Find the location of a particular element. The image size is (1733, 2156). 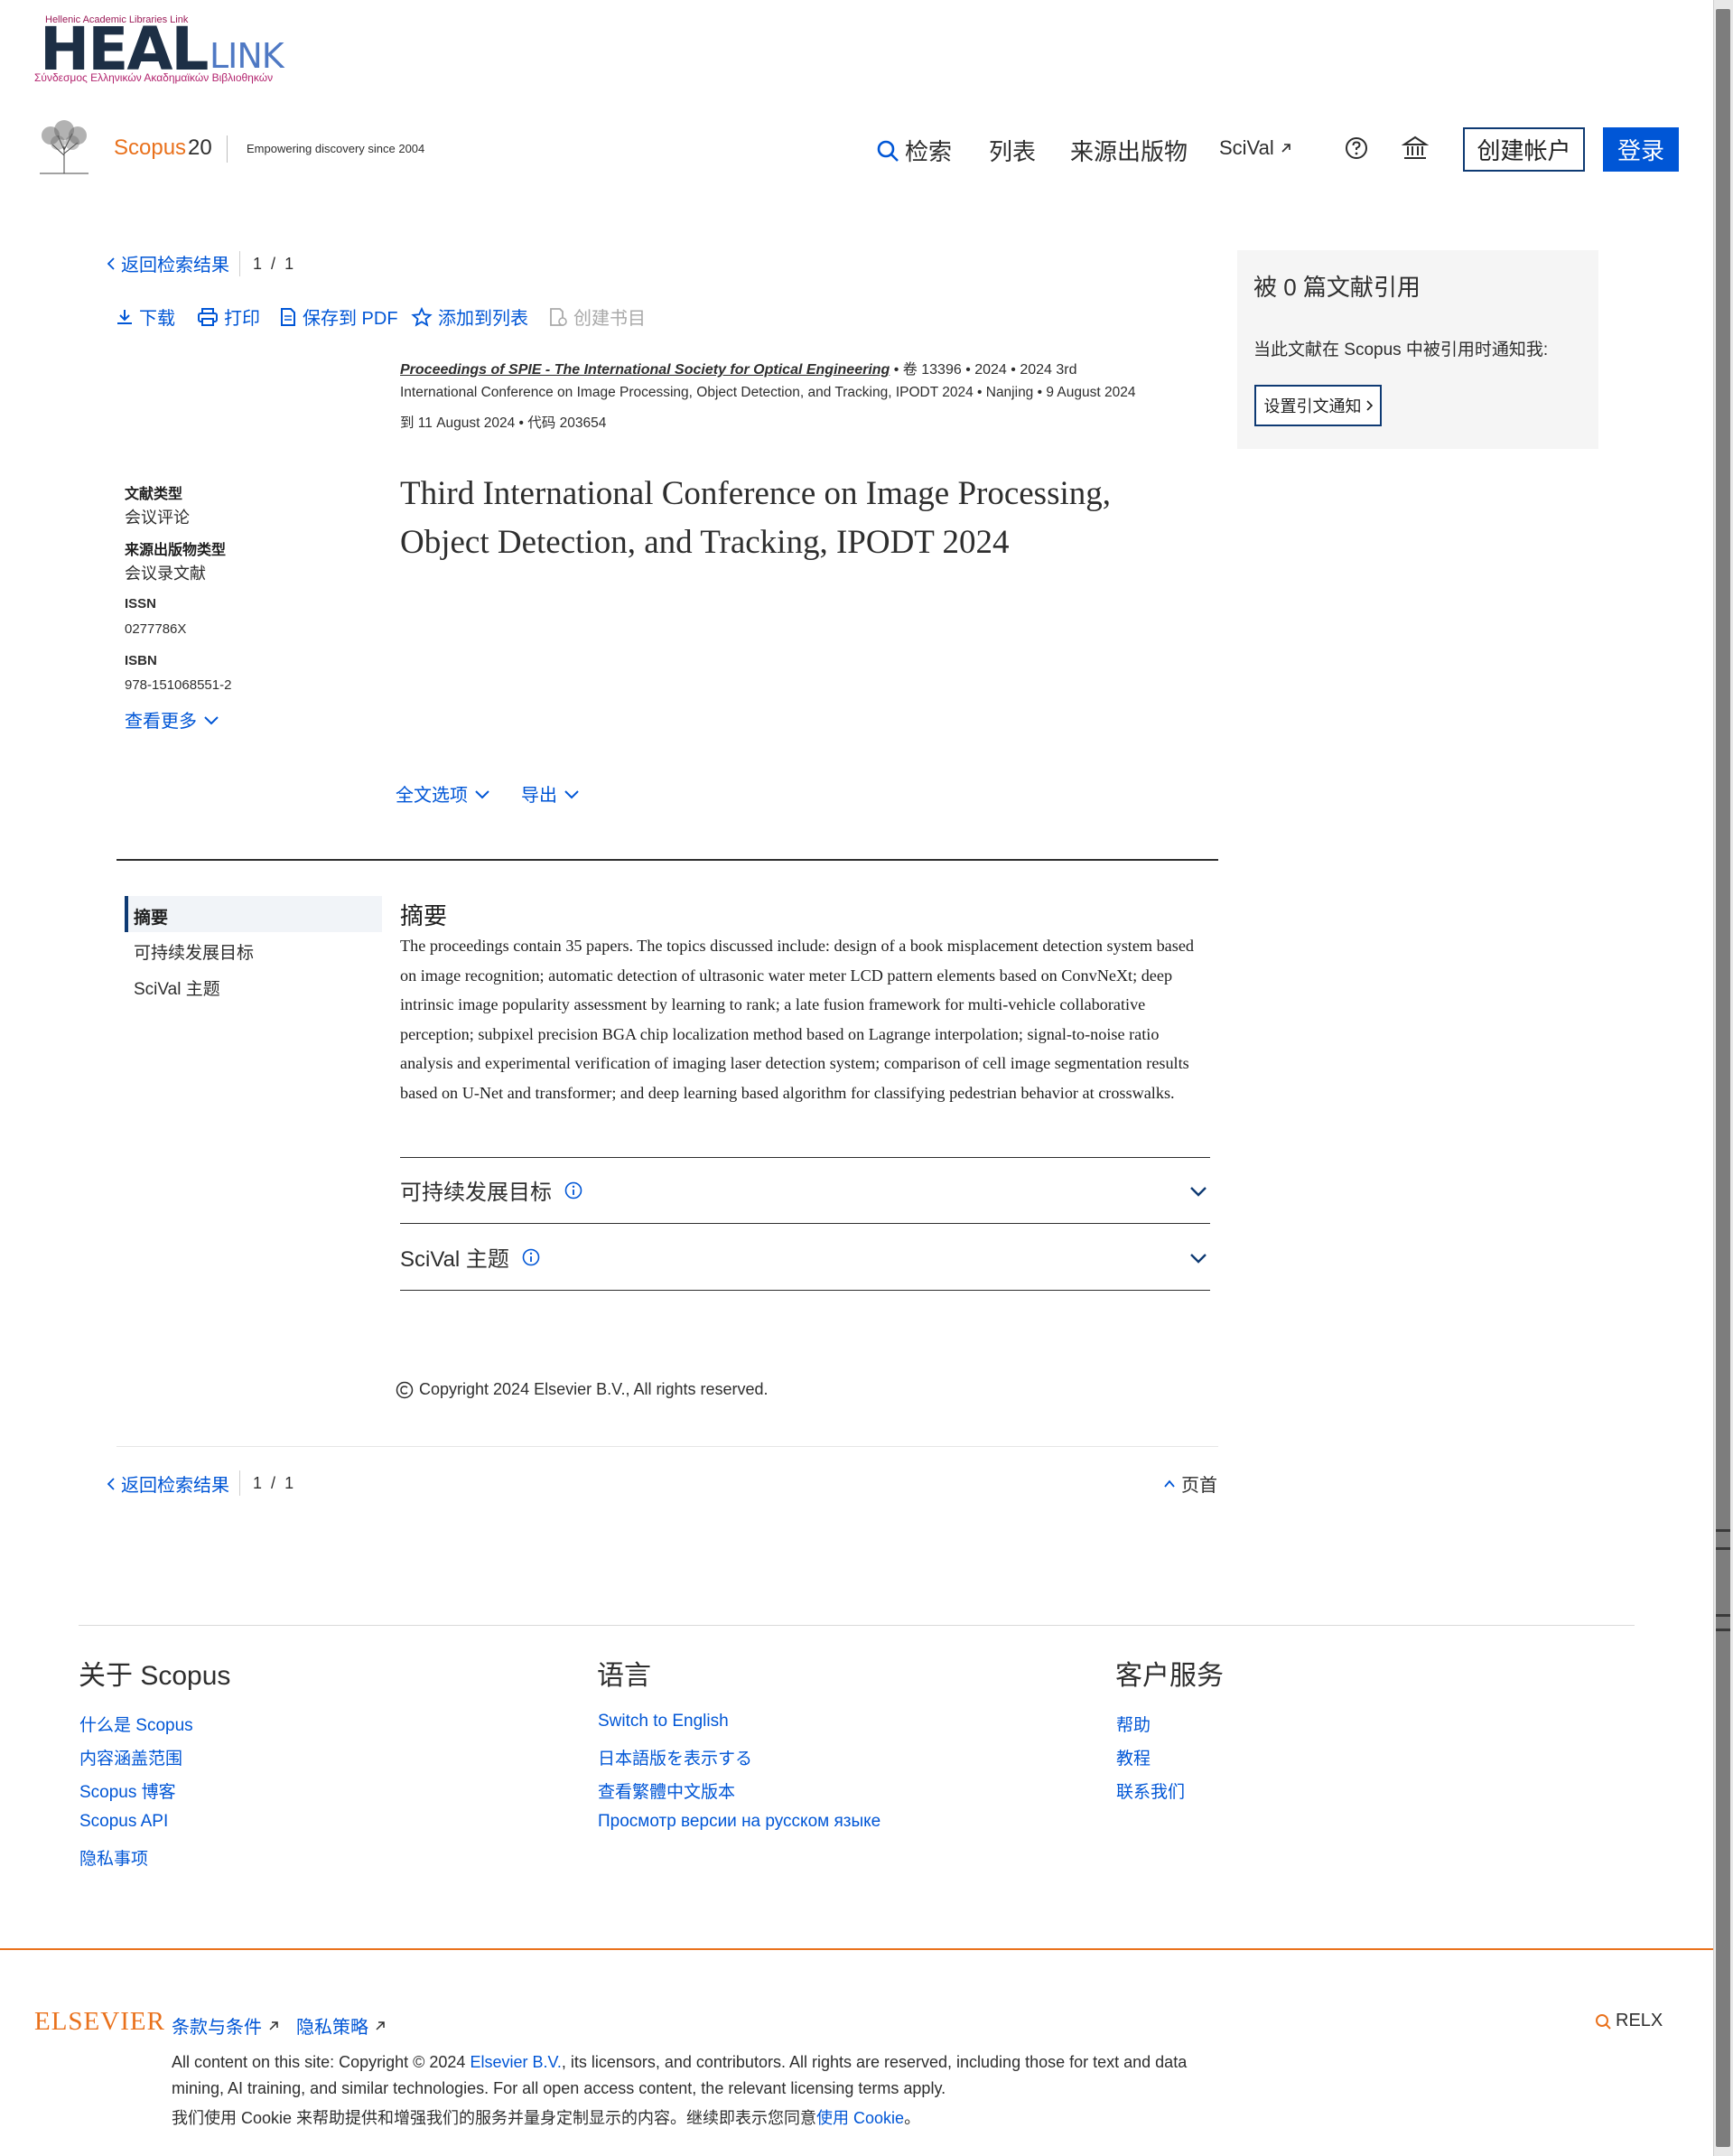

footer-link-privacy: 隐私事项 is located at coordinates (113, 1858).